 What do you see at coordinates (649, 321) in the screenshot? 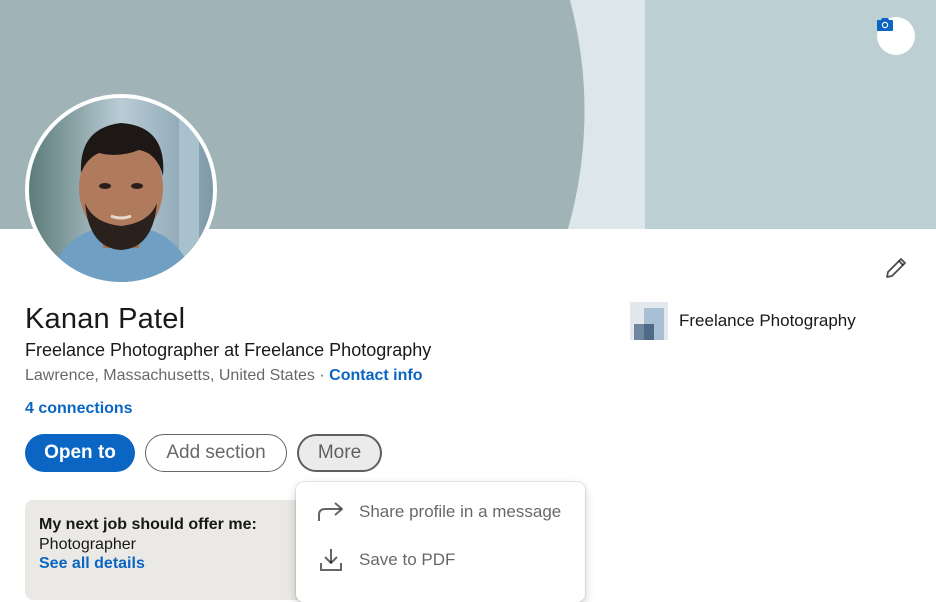
I see `company-logo` at bounding box center [649, 321].